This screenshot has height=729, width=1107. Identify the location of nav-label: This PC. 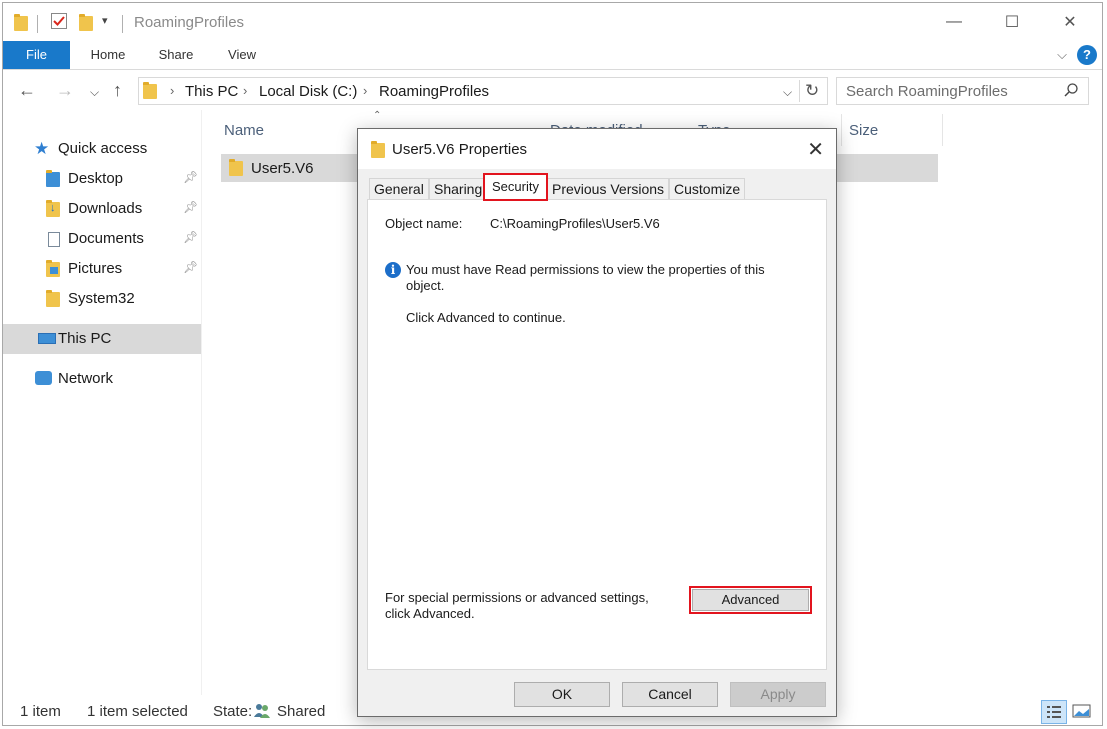
(85, 338).